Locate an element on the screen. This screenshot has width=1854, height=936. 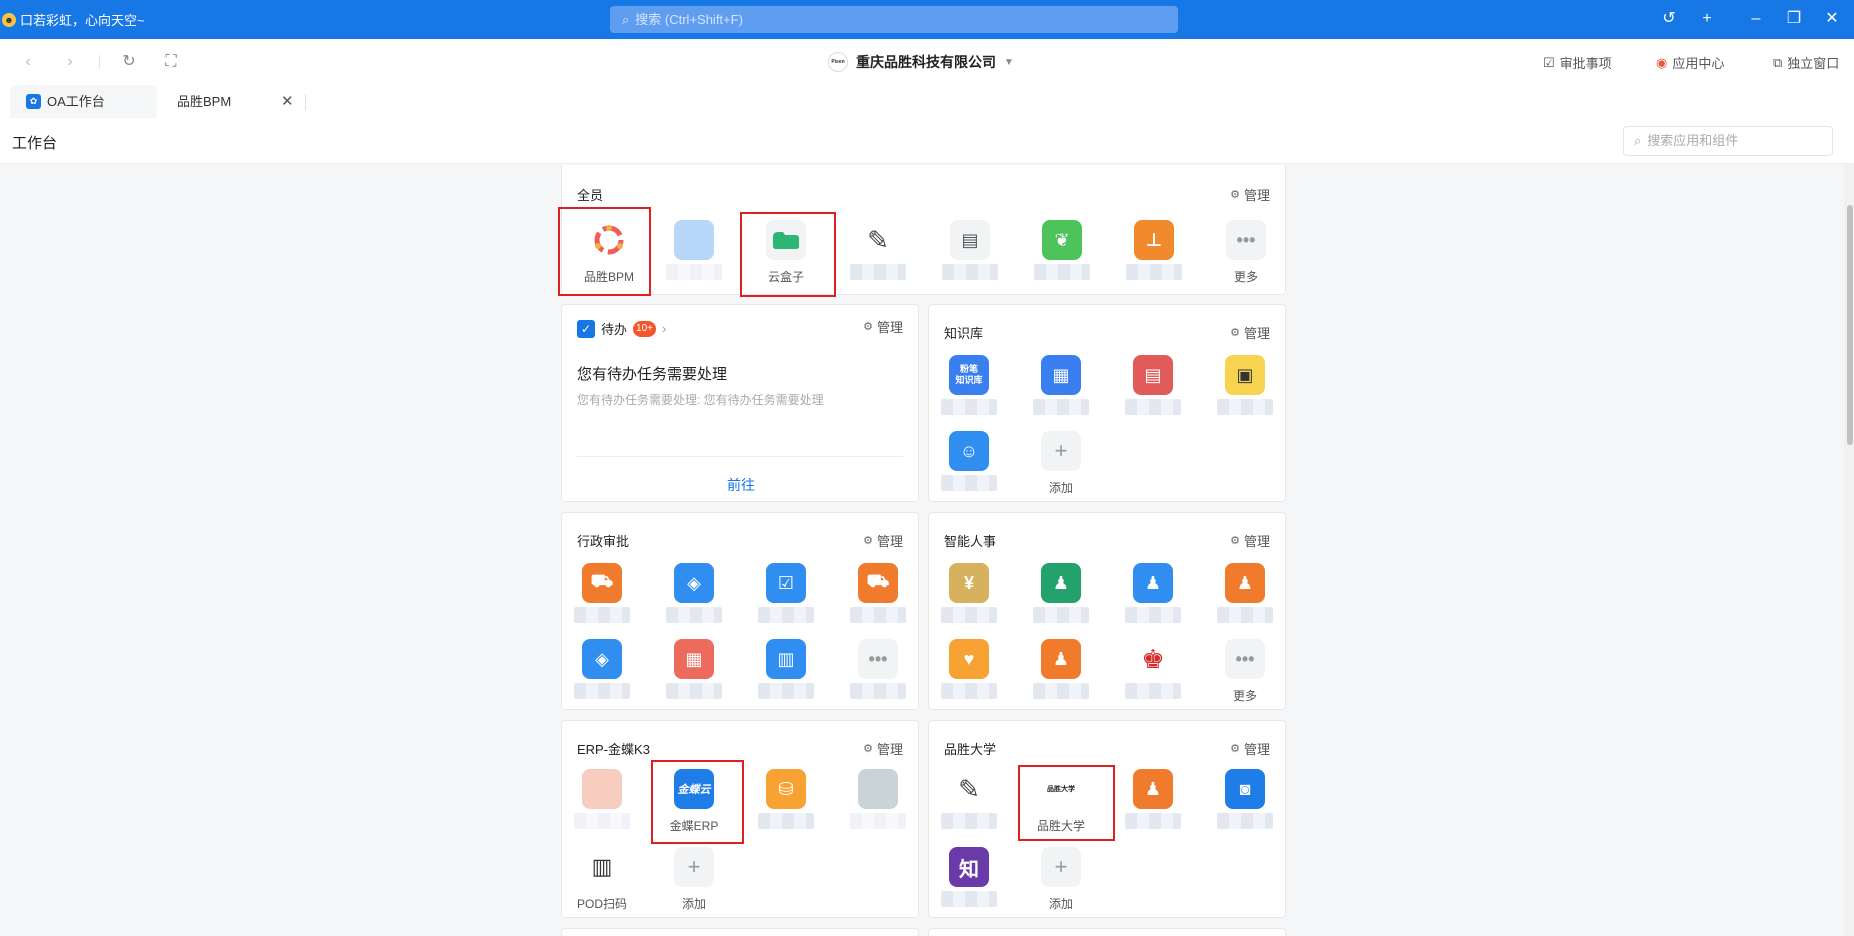
fullscreen-icon: ⛶ is located at coordinates (171, 62).